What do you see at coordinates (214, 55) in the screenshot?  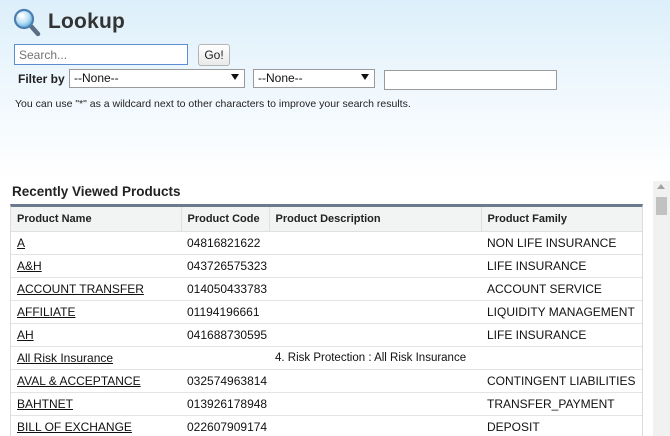 I see `go-button: Go!` at bounding box center [214, 55].